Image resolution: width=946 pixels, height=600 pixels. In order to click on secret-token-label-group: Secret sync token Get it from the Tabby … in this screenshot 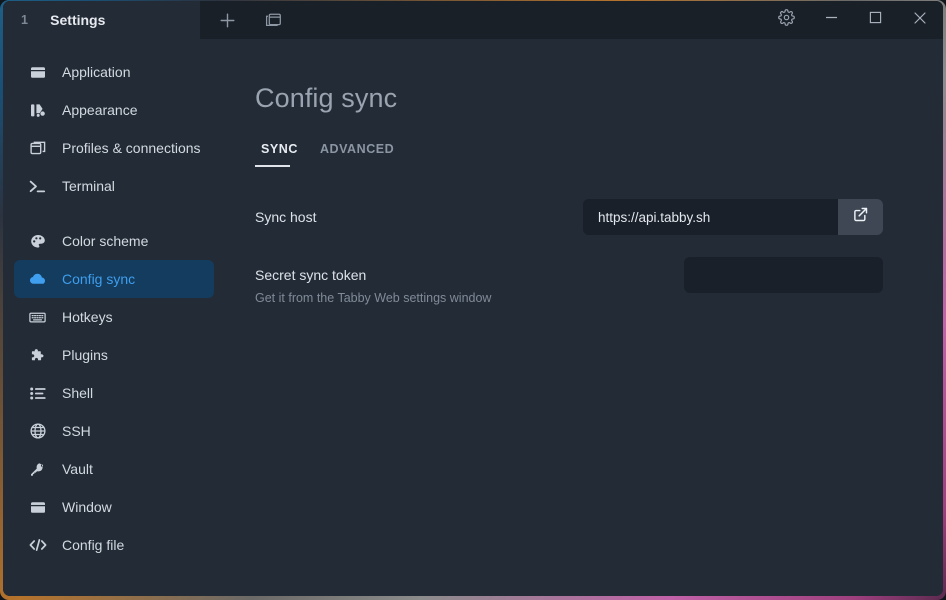, I will do `click(469, 282)`.